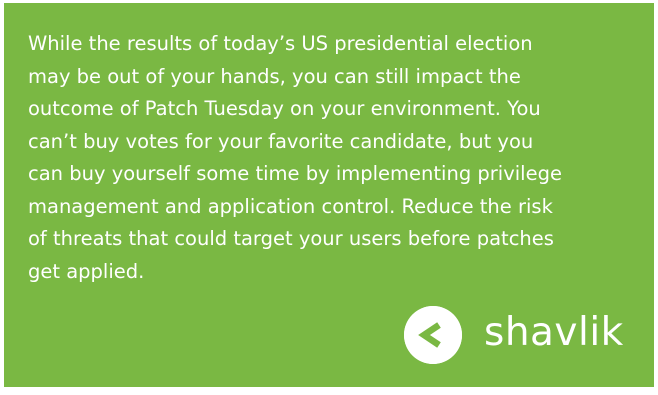 Image resolution: width=658 pixels, height=395 pixels. Describe the element at coordinates (433, 335) in the screenshot. I see `shavlik-chevron-logo-icon` at that location.